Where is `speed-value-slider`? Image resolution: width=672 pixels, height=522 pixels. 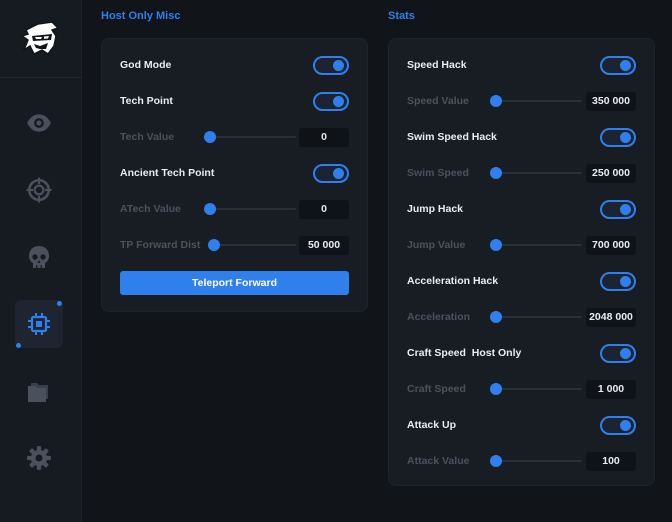
speed-value-slider is located at coordinates (536, 101).